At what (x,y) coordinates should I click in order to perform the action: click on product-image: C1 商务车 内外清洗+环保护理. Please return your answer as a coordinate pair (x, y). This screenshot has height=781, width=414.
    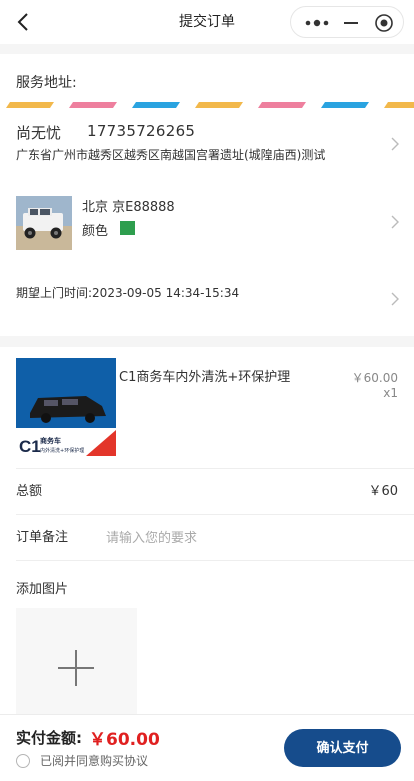
    Looking at the image, I should click on (66, 407).